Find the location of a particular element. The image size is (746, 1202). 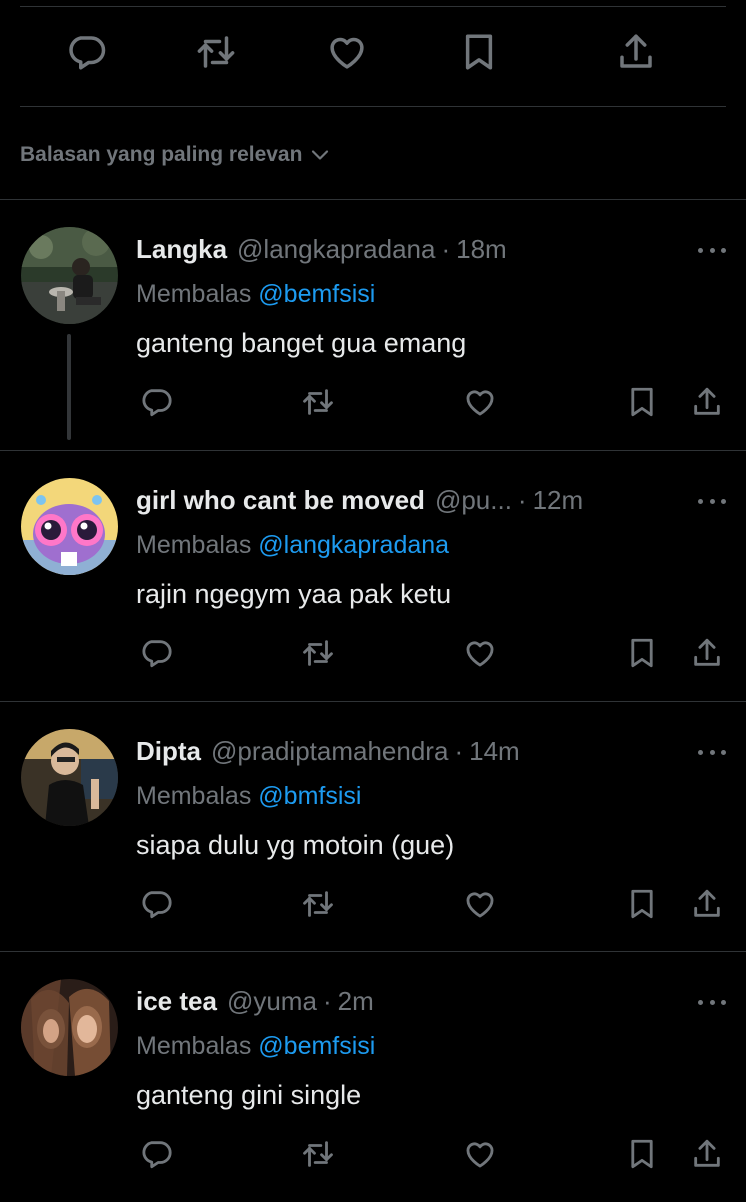

timestamp: 12m is located at coordinates (558, 500).